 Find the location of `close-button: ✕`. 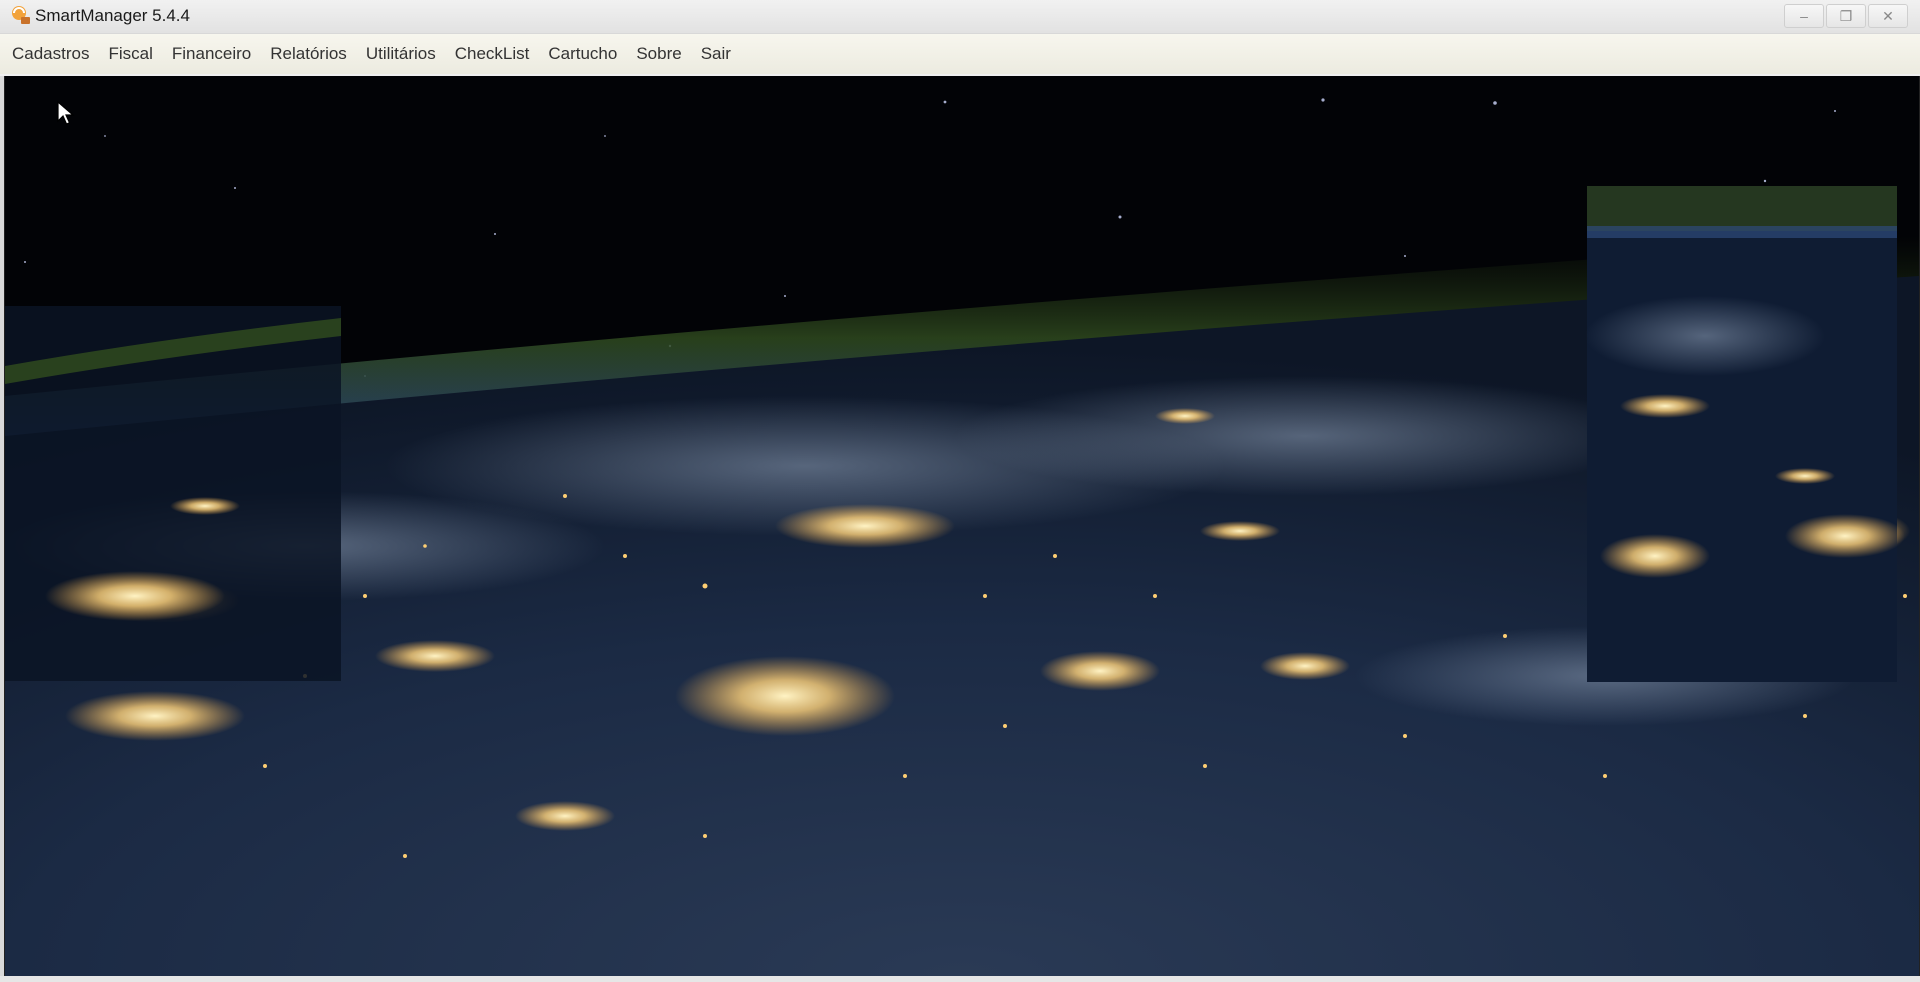

close-button: ✕ is located at coordinates (1888, 16).